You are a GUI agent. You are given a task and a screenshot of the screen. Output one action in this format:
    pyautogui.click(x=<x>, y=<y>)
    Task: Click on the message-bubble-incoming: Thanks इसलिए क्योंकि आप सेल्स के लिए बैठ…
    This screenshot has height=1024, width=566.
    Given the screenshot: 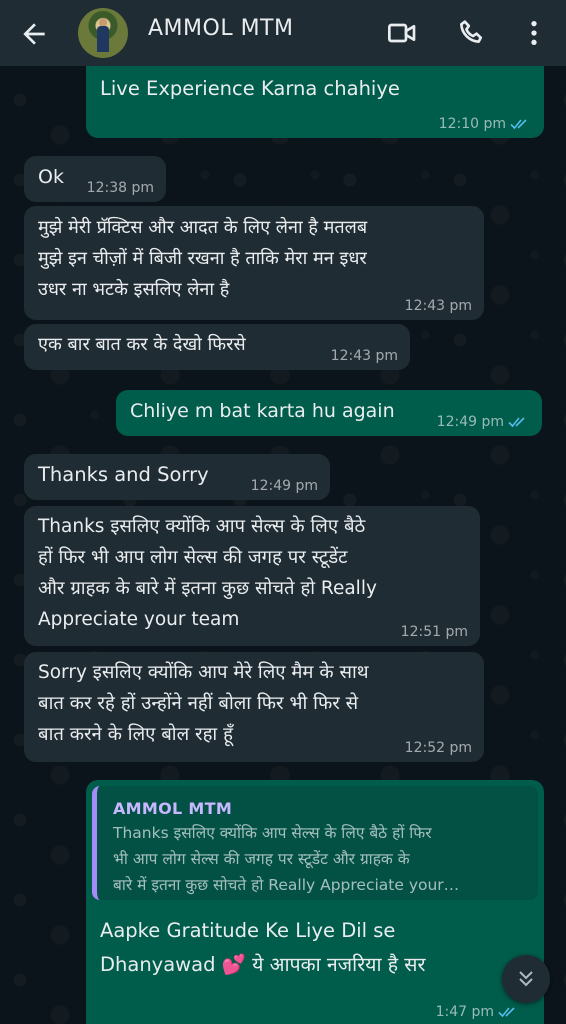 What is the action you would take?
    pyautogui.click(x=252, y=576)
    